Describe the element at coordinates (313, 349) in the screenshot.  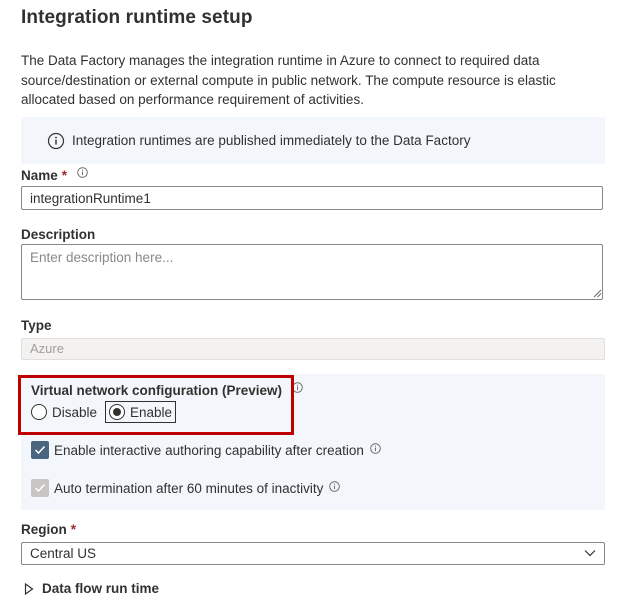
I see `type-field: Azure` at that location.